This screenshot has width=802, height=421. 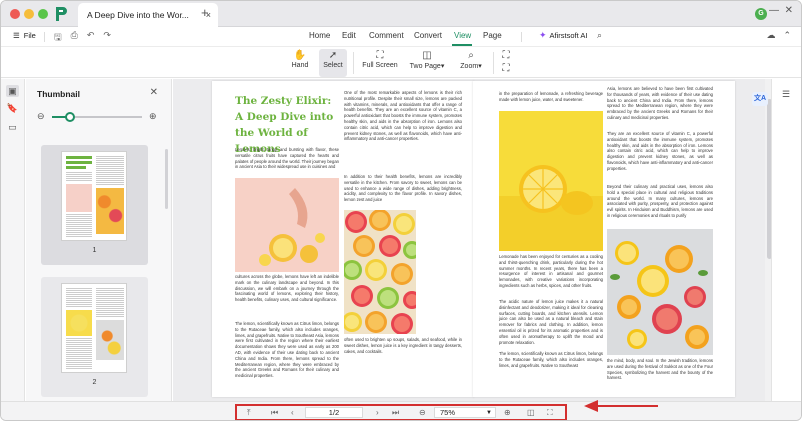 I want to click on minimize-icon: —, so click(x=774, y=10).